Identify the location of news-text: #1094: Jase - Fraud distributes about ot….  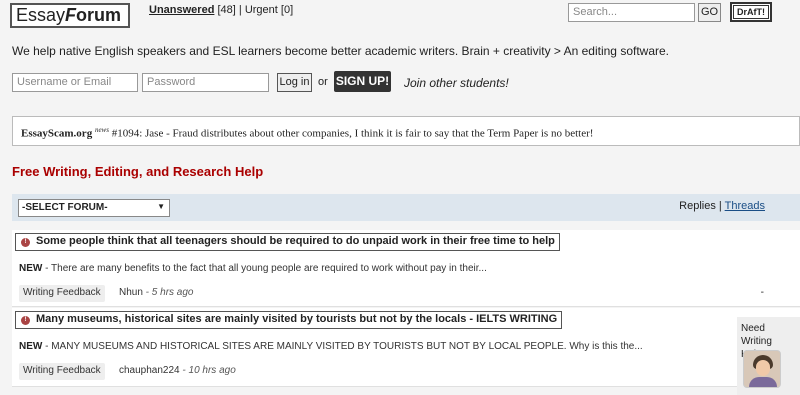
(353, 134).